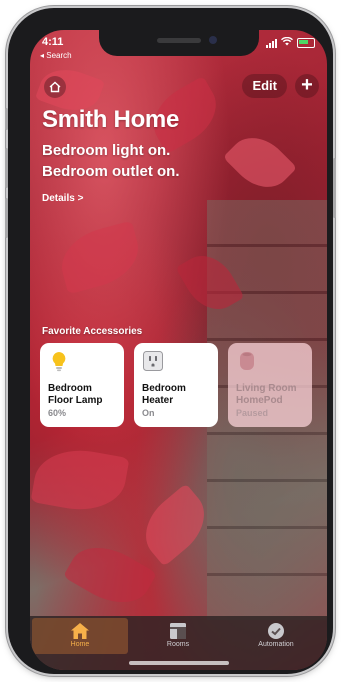  I want to click on rooms-icon, so click(178, 631).